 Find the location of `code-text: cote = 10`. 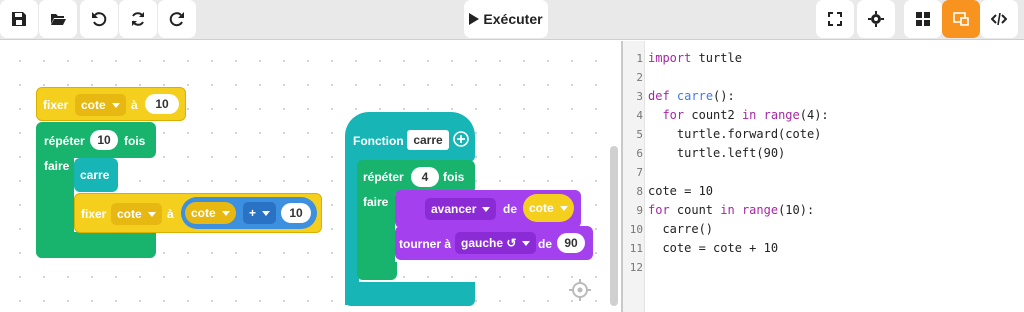

code-text: cote = 10 is located at coordinates (681, 191).